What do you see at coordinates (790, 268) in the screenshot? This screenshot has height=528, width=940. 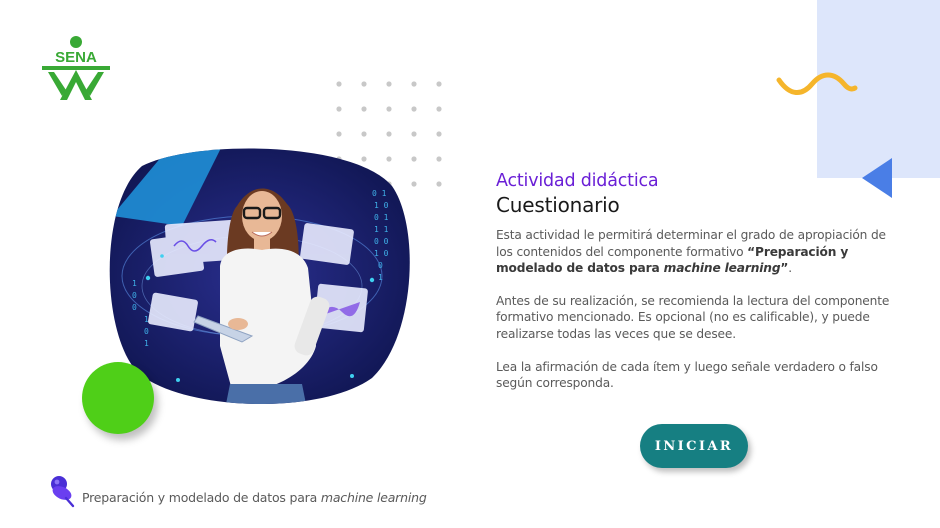 I see `paragraph-1-end: .` at bounding box center [790, 268].